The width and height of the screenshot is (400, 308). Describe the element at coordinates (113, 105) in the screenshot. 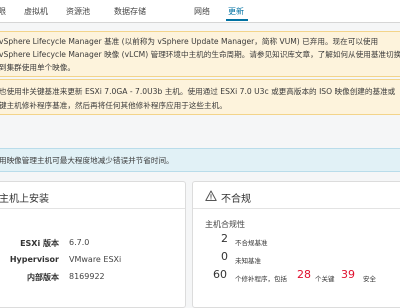

I see `banner-text-line: 键主机修补程序基准，然后再将任何其他修补程序应用于这些主机。` at that location.